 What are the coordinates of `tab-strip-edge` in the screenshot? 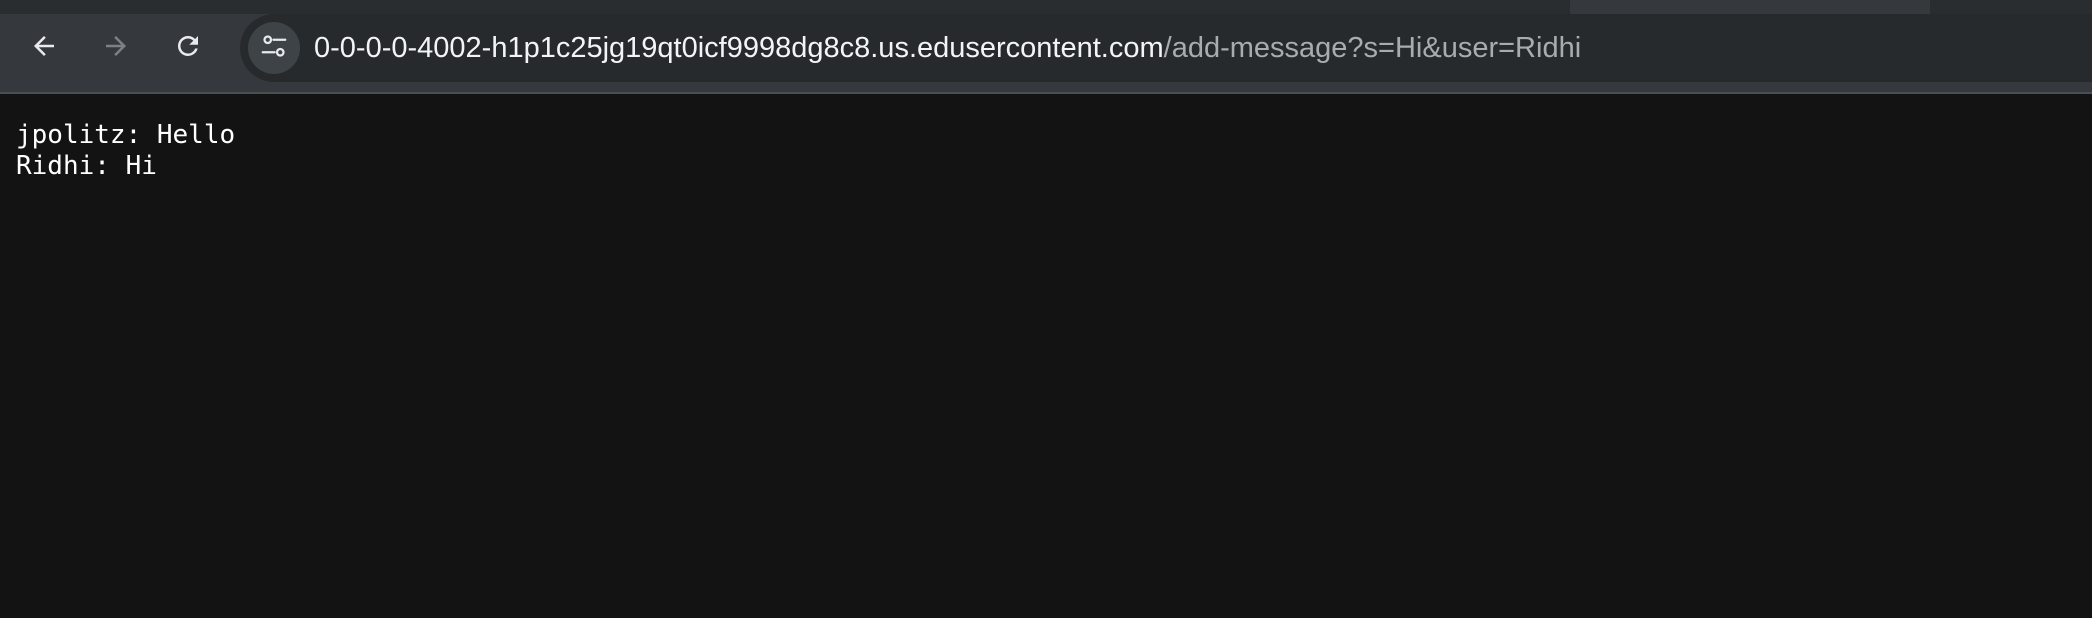 It's located at (1046, 7).